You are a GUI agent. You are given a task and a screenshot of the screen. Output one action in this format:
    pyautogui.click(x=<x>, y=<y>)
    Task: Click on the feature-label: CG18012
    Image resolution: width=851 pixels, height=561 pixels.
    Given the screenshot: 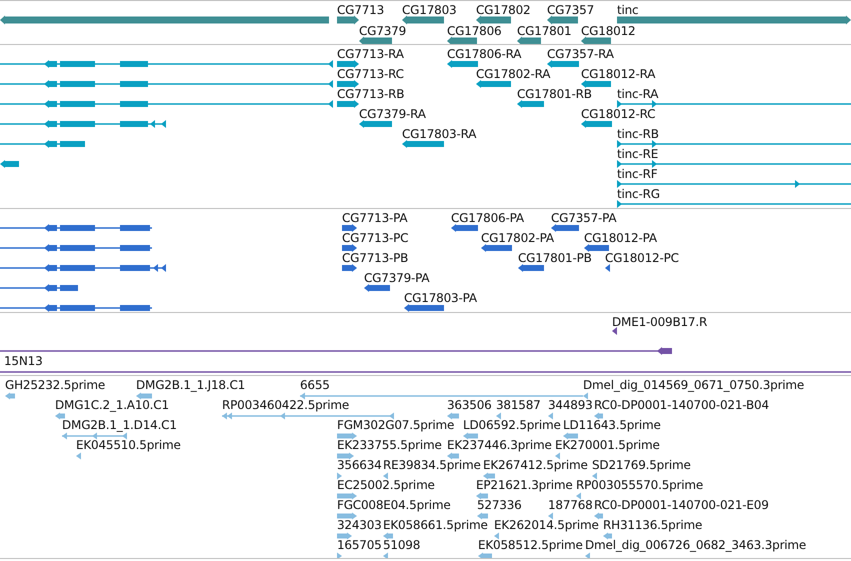 What is the action you would take?
    pyautogui.click(x=608, y=31)
    